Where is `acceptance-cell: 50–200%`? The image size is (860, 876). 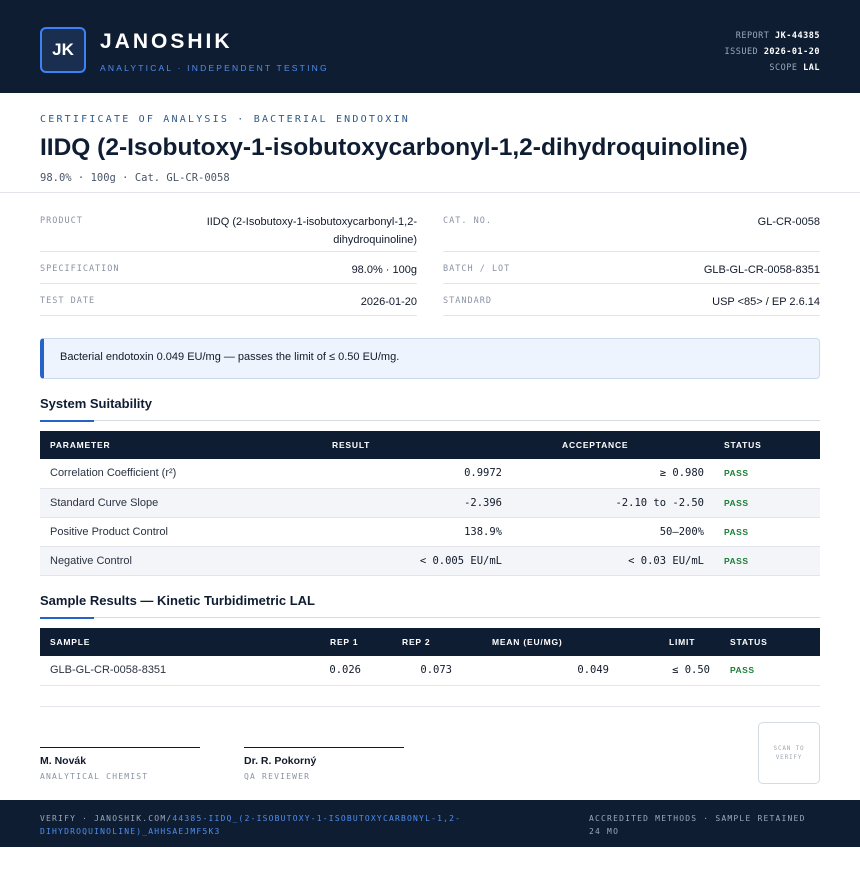
acceptance-cell: 50–200% is located at coordinates (613, 532).